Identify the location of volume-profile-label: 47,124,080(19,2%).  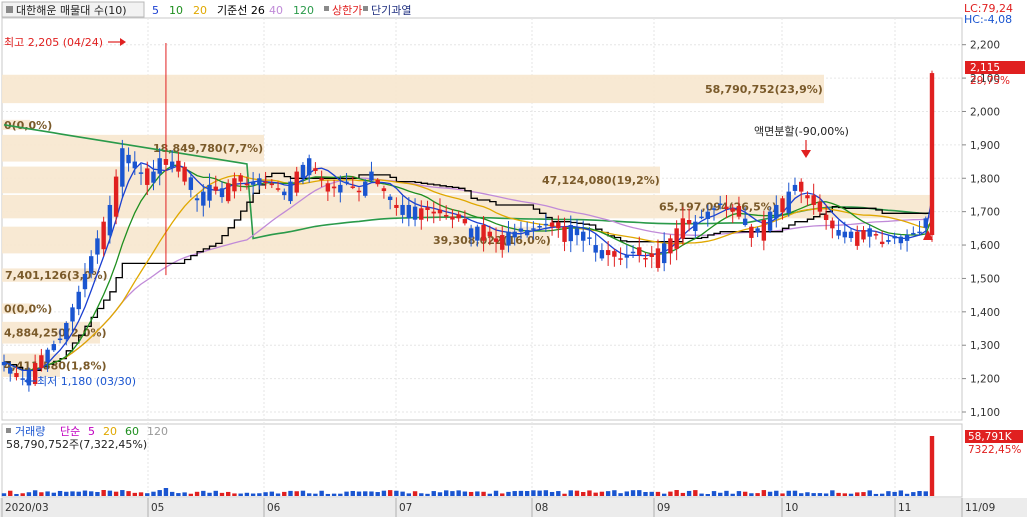
(601, 180).